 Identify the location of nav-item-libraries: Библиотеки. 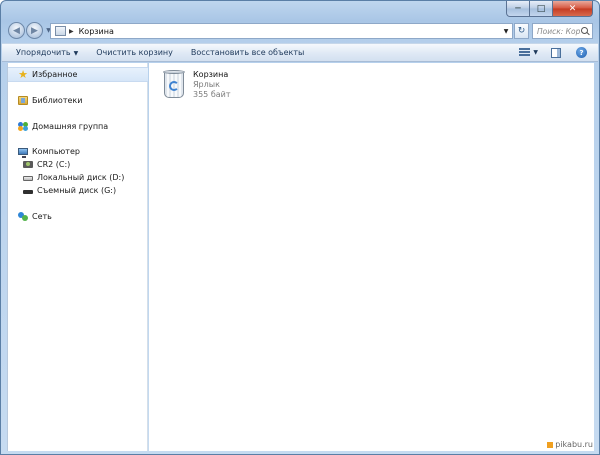
(78, 100).